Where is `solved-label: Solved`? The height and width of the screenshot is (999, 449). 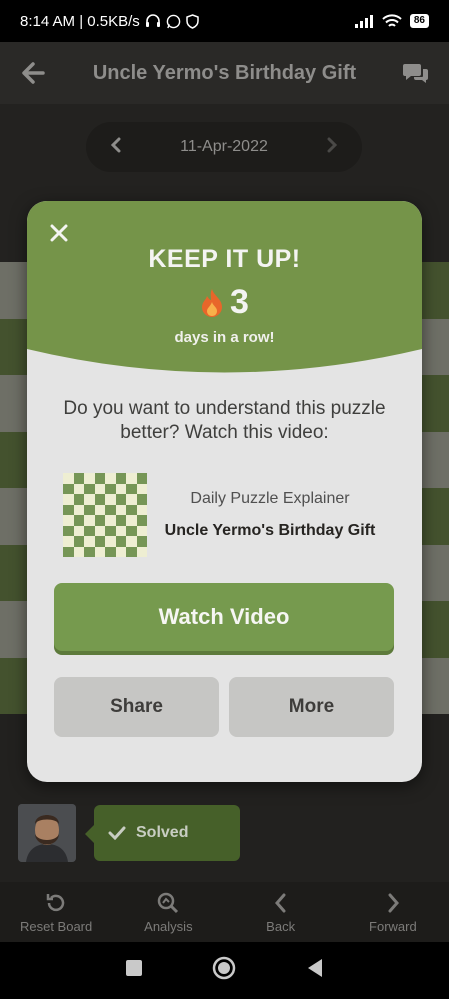 solved-label: Solved is located at coordinates (162, 832).